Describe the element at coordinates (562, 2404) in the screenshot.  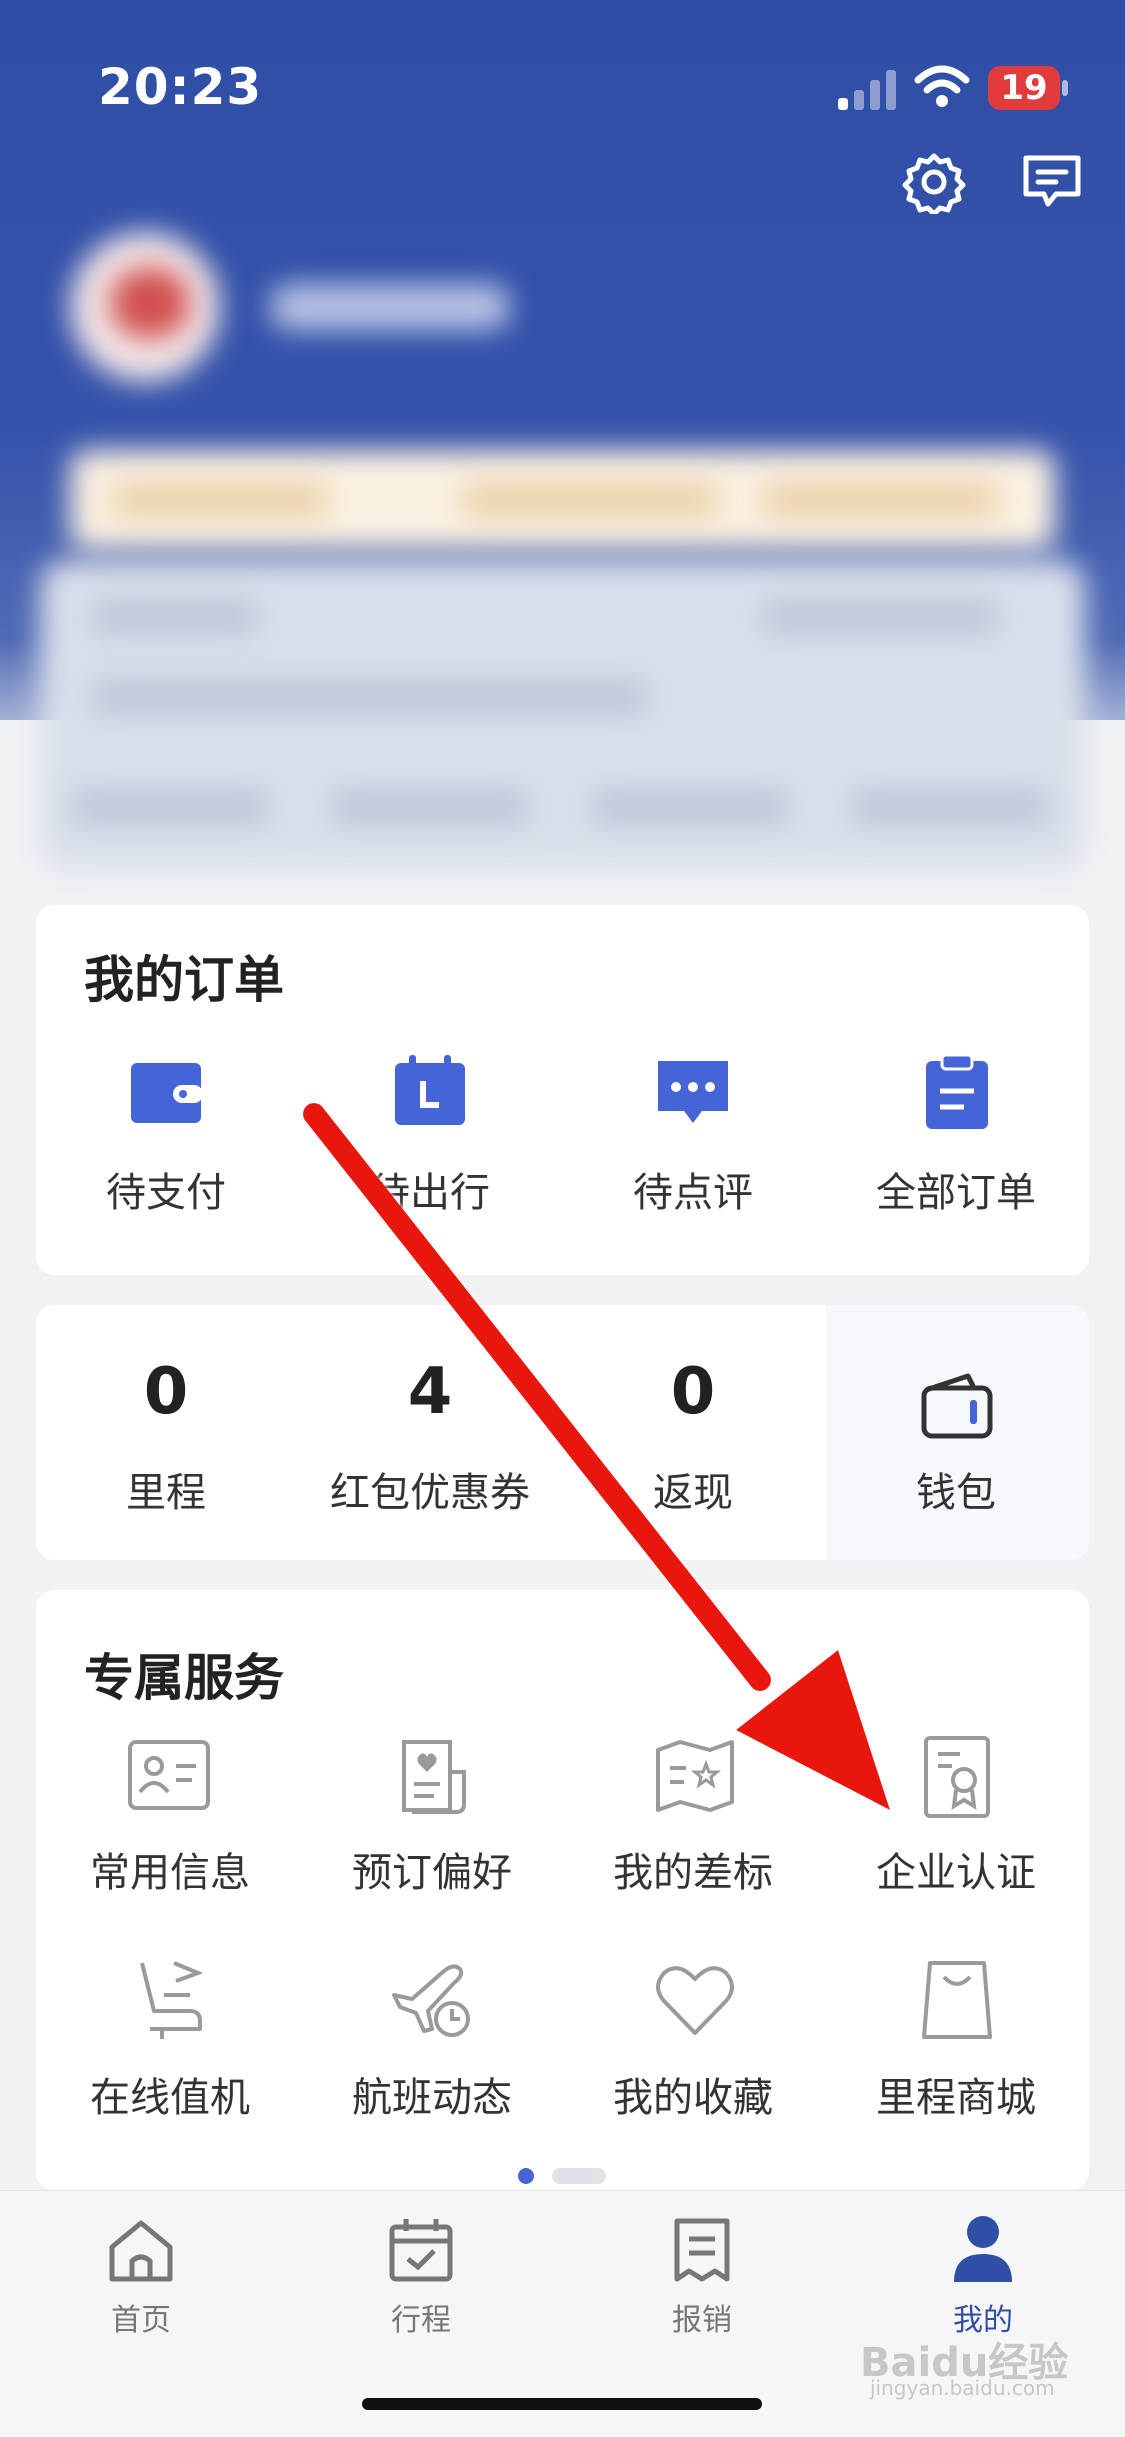
I see `home-indicator` at that location.